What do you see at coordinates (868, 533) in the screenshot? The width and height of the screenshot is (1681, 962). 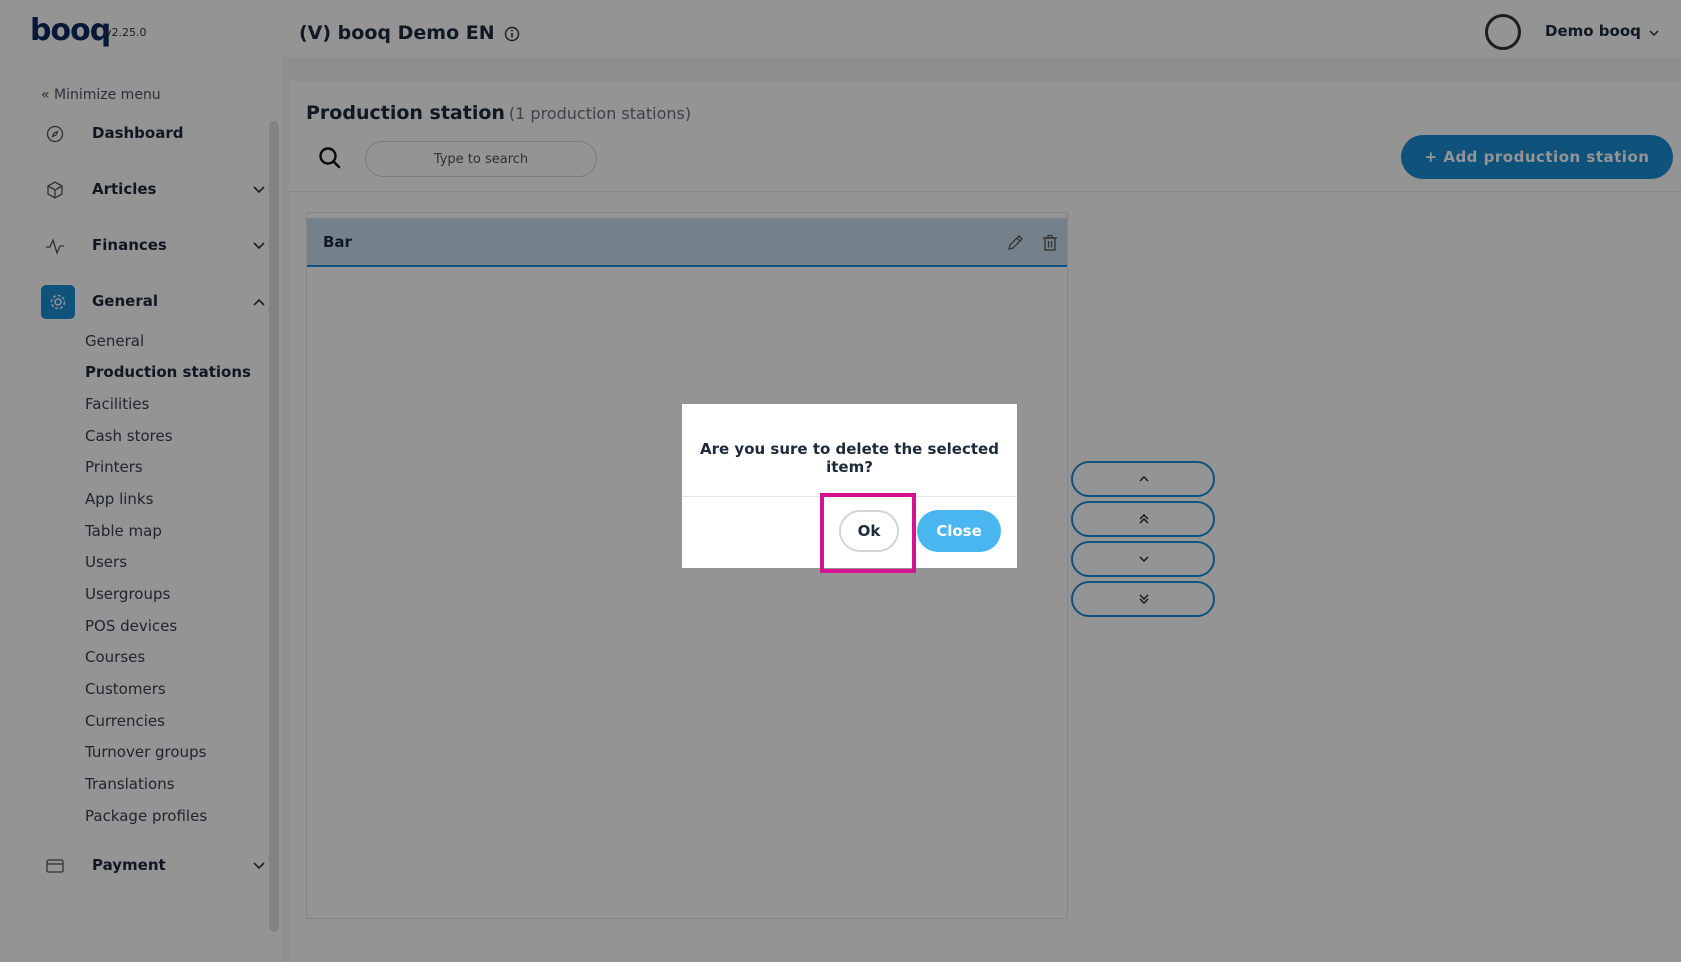 I see `click-highlight-box` at bounding box center [868, 533].